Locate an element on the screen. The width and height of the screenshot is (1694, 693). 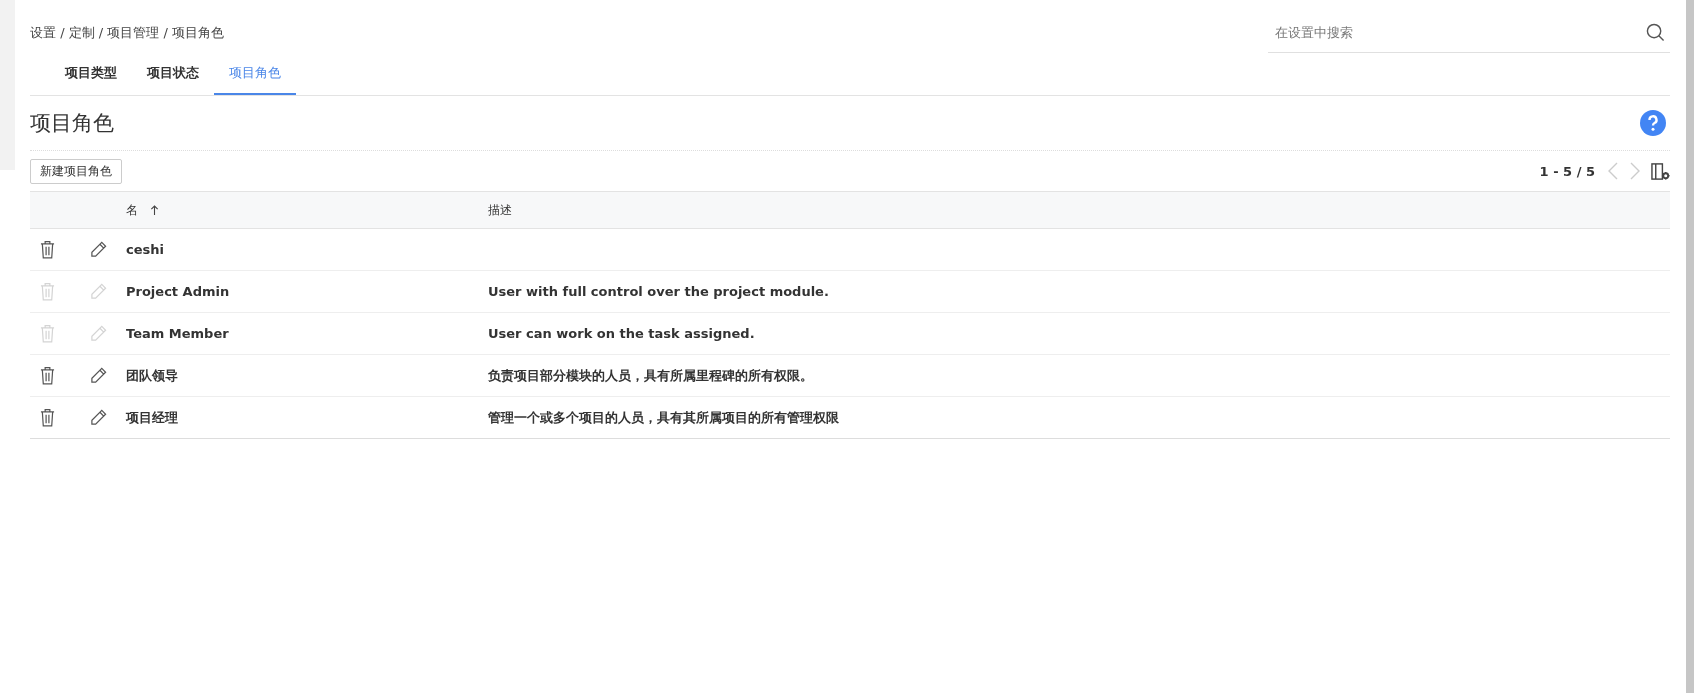
role-description: 负责项目部分模块的人员，具有所属里程碑的所有权限。 is located at coordinates (650, 375).